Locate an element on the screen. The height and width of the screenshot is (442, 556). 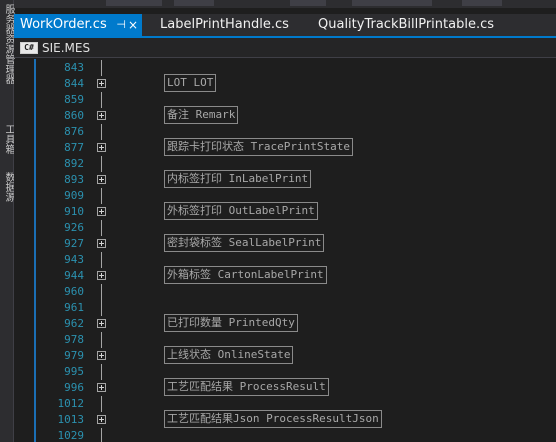
tab-qualitytrackbillprintable: QualityTrackBillPrintable.cs is located at coordinates (434, 25).